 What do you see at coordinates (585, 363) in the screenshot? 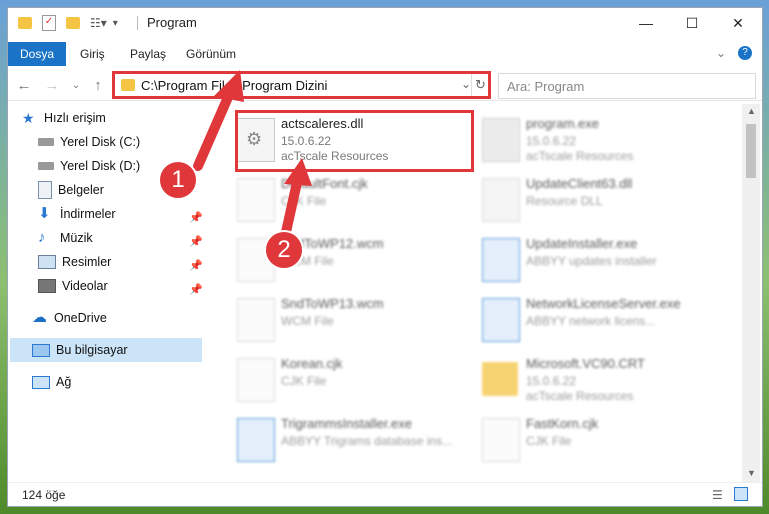
I see `file-name: Microsoft.VC90.CRT` at bounding box center [585, 363].